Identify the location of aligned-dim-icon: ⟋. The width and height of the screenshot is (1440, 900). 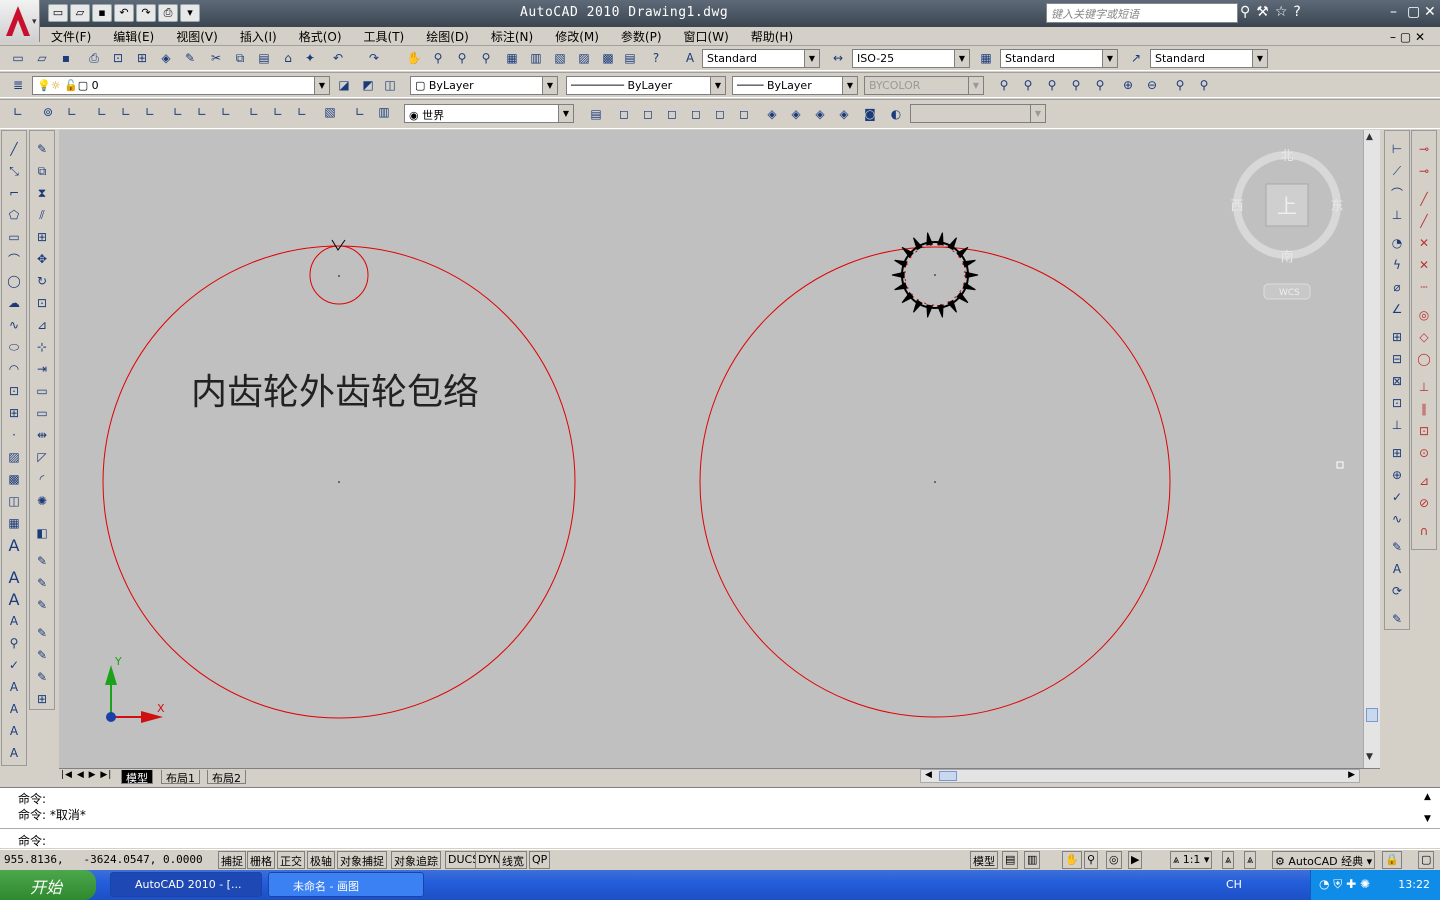
(1397, 171).